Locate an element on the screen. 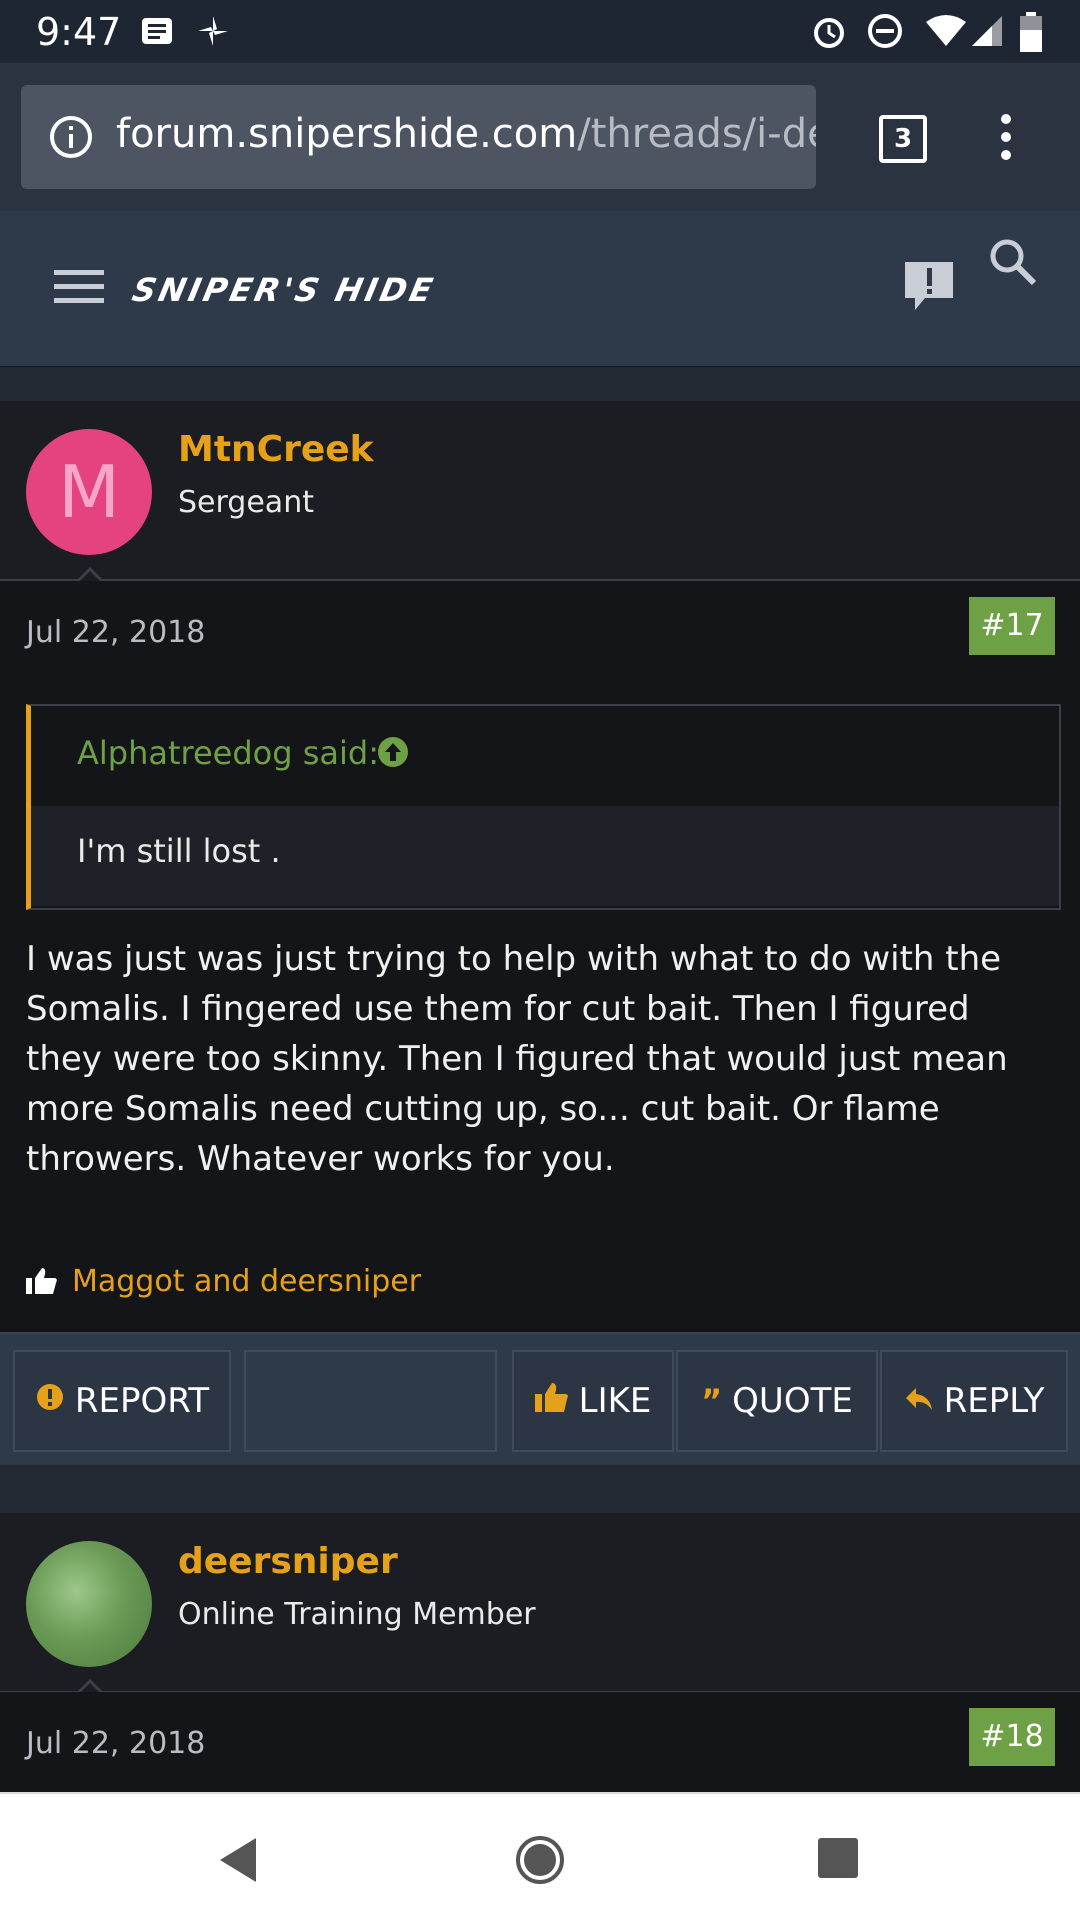 This screenshot has width=1080, height=1922. quote-author: Alphatreedog said: is located at coordinates (228, 753).